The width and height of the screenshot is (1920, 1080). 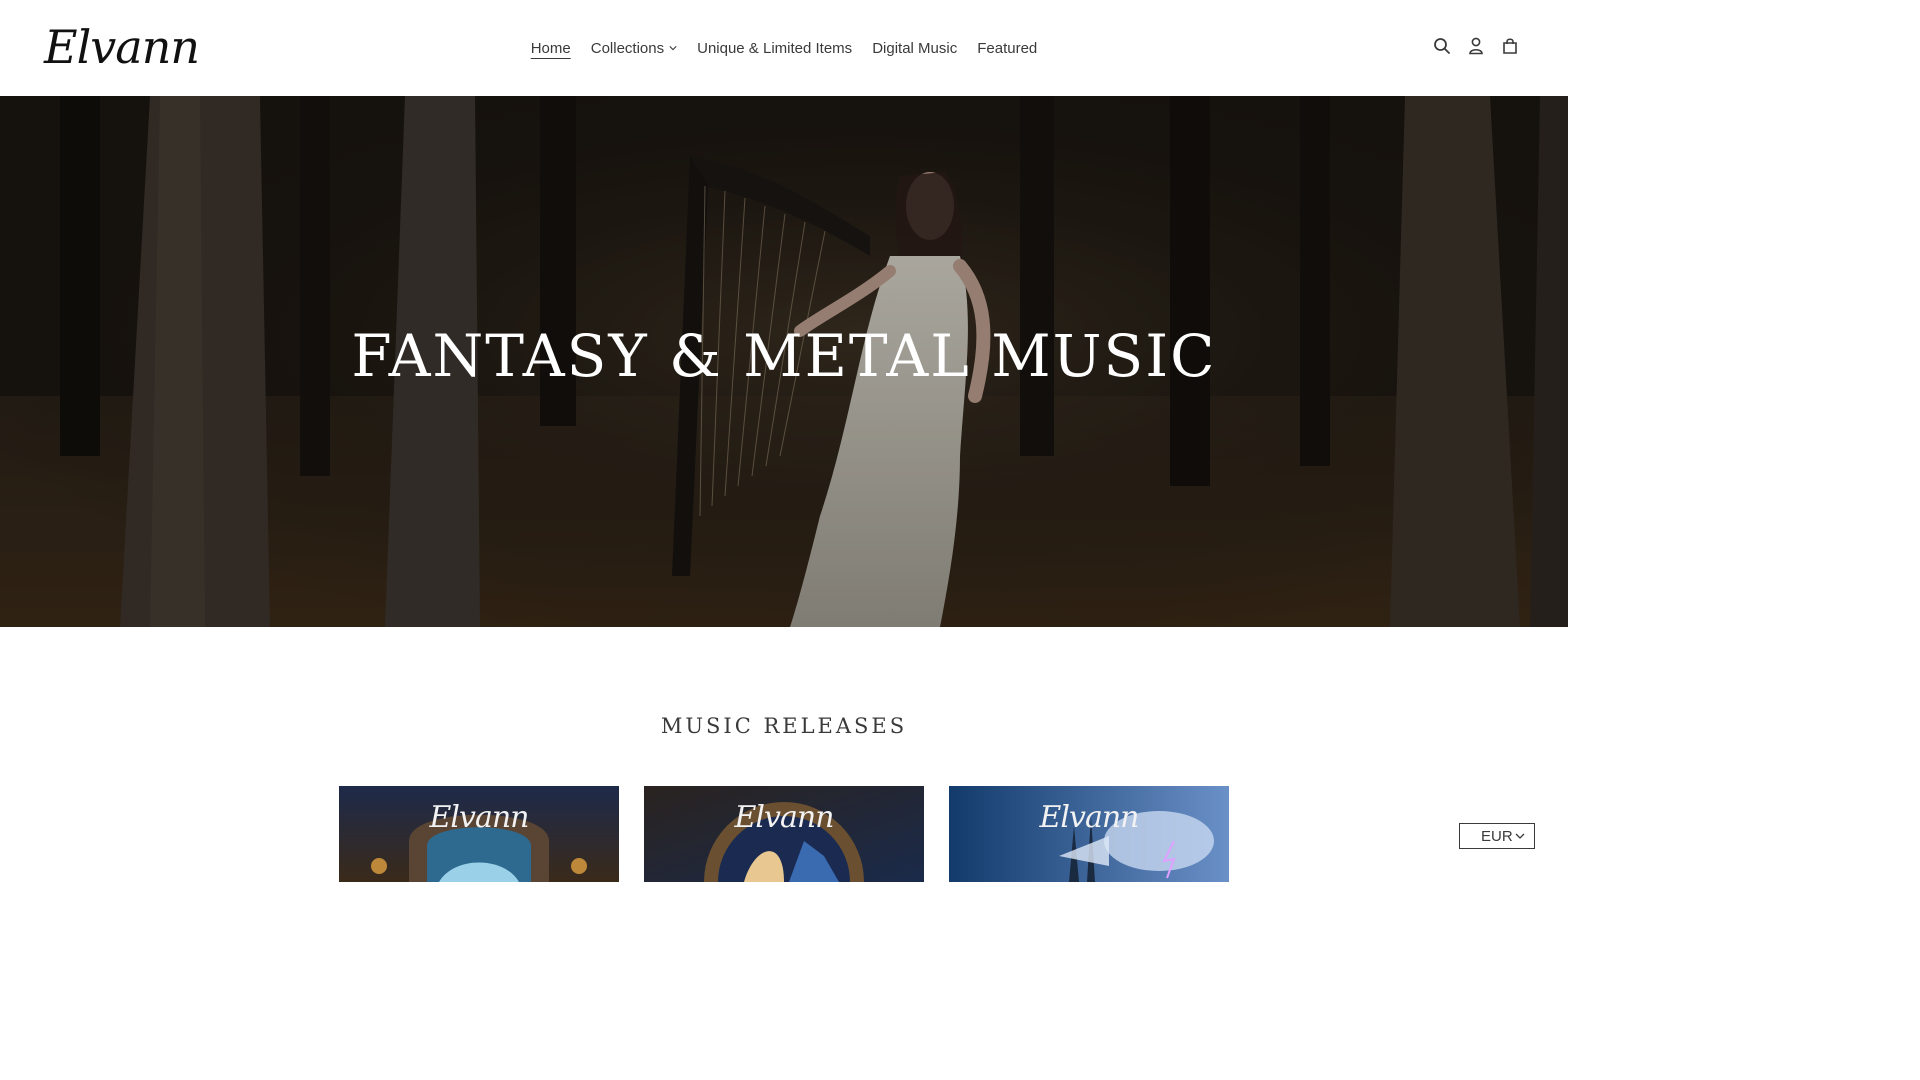 I want to click on site-logo: Elvann, so click(x=122, y=47).